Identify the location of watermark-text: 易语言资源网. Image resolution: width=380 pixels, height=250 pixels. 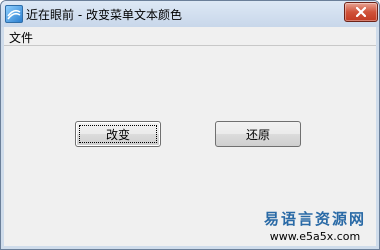
(314, 219).